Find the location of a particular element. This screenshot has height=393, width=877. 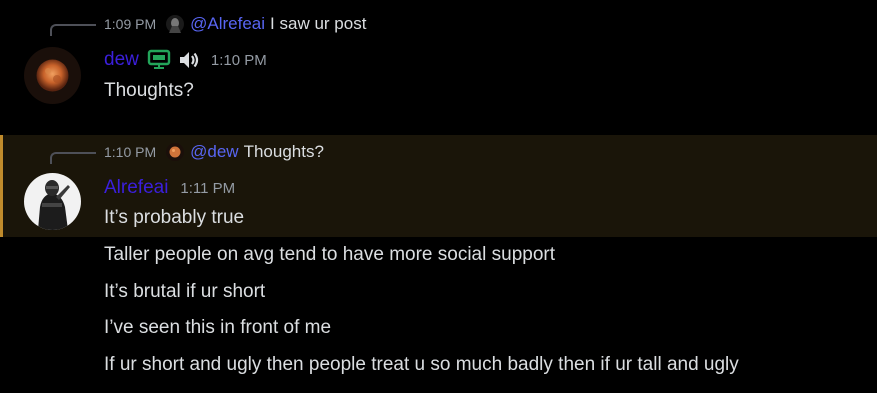

reply-mention: @dew is located at coordinates (214, 152).